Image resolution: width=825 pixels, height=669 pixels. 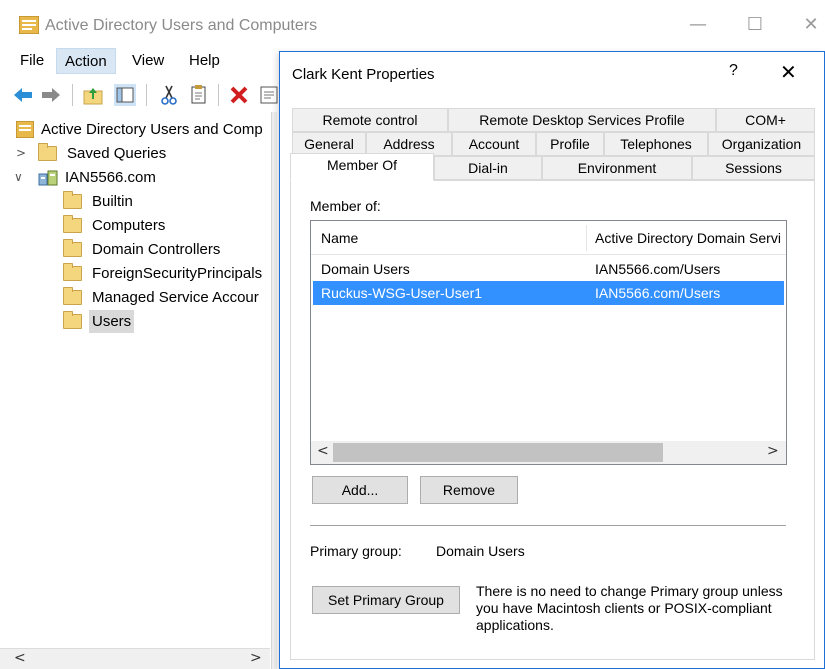 What do you see at coordinates (140, 95) in the screenshot?
I see `toolbar` at bounding box center [140, 95].